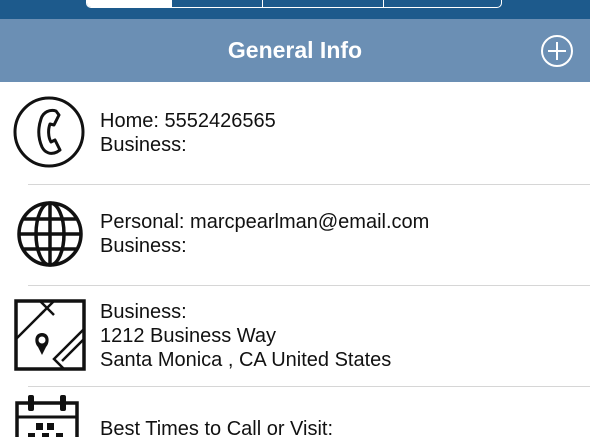 This screenshot has width=590, height=437. Describe the element at coordinates (188, 133) in the screenshot. I see `phone-text: Home: 5552426565 Business:` at that location.